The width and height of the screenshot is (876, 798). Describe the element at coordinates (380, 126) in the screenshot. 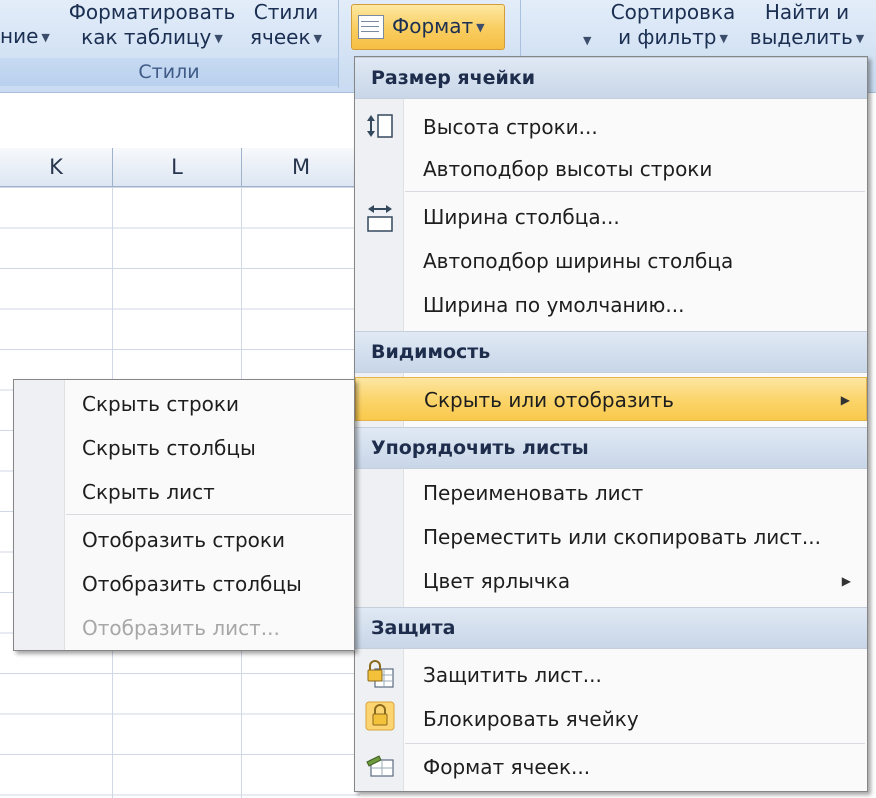

I see `row-height-icon` at that location.